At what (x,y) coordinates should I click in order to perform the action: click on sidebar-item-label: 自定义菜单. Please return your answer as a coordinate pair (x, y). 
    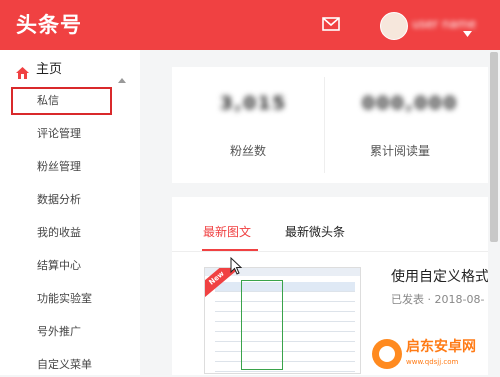
    Looking at the image, I should click on (64, 364).